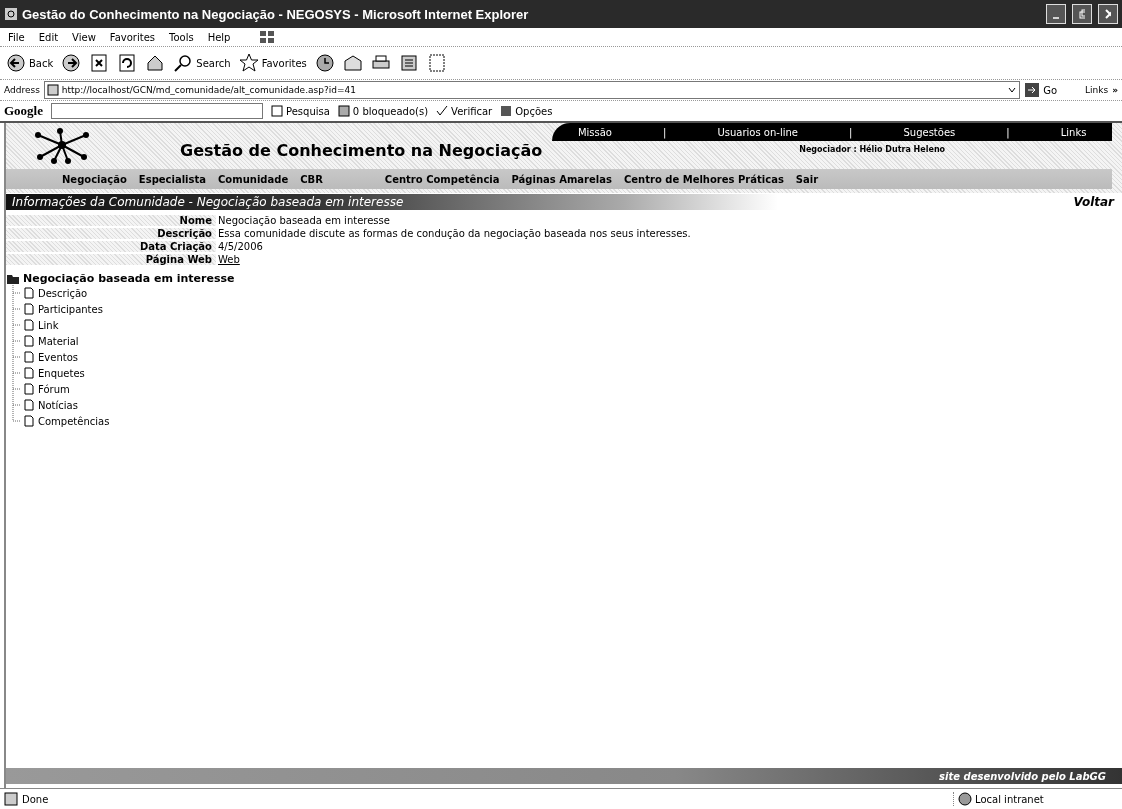 Image resolution: width=1122 pixels, height=809 pixels. What do you see at coordinates (1097, 90) in the screenshot?
I see `links-label: Links` at bounding box center [1097, 90].